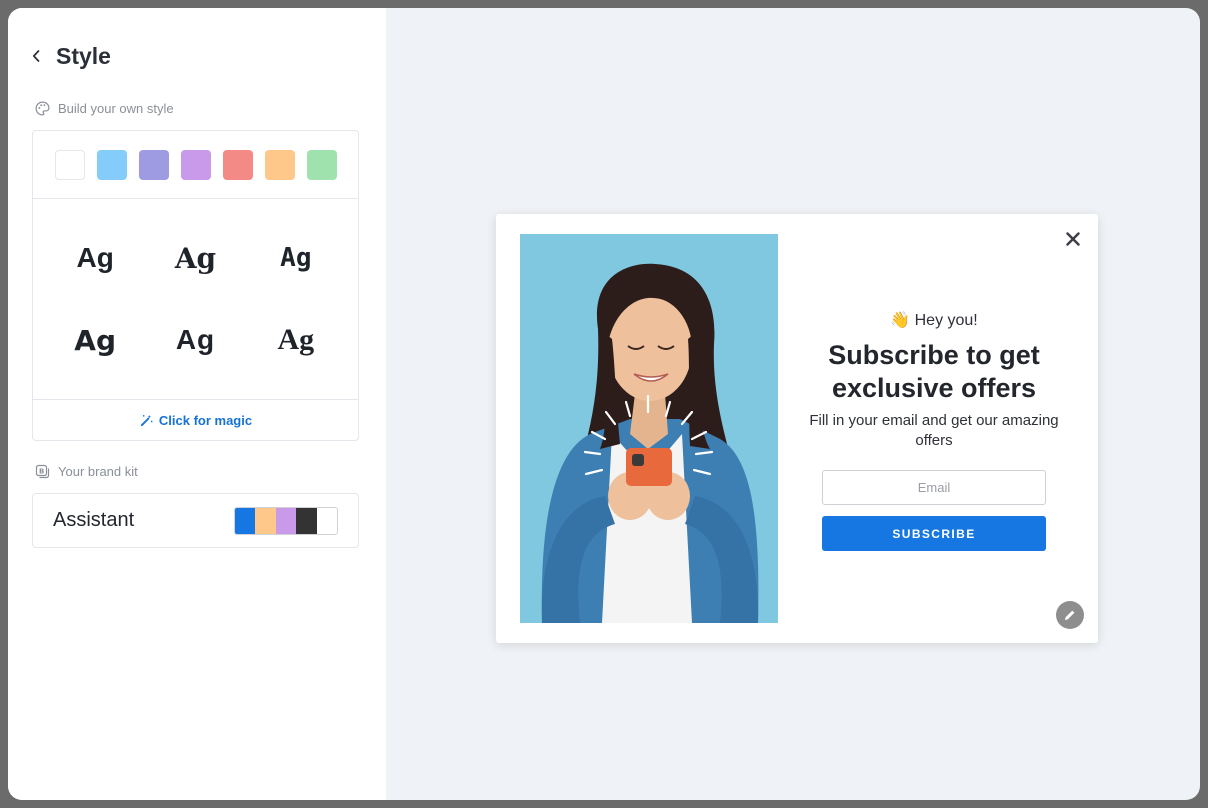  Describe the element at coordinates (94, 520) in the screenshot. I see `brand-kit-name: Assistant` at that location.